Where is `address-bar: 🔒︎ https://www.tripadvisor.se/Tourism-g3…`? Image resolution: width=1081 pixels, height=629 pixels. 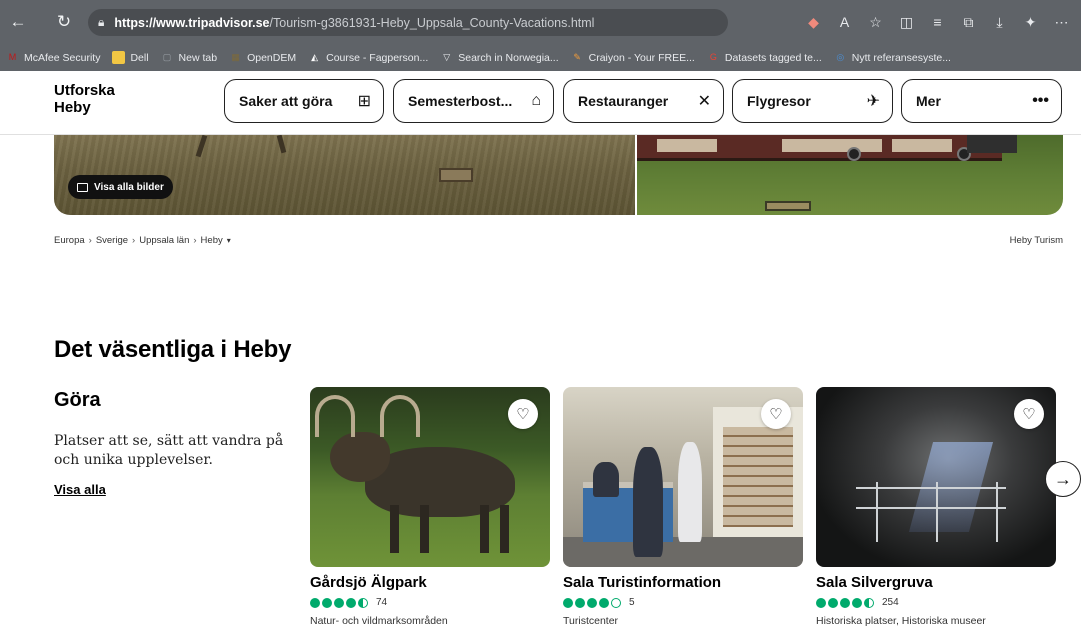
address-bar: 🔒︎ https://www.tripadvisor.se/Tourism-g3… is located at coordinates (408, 22).